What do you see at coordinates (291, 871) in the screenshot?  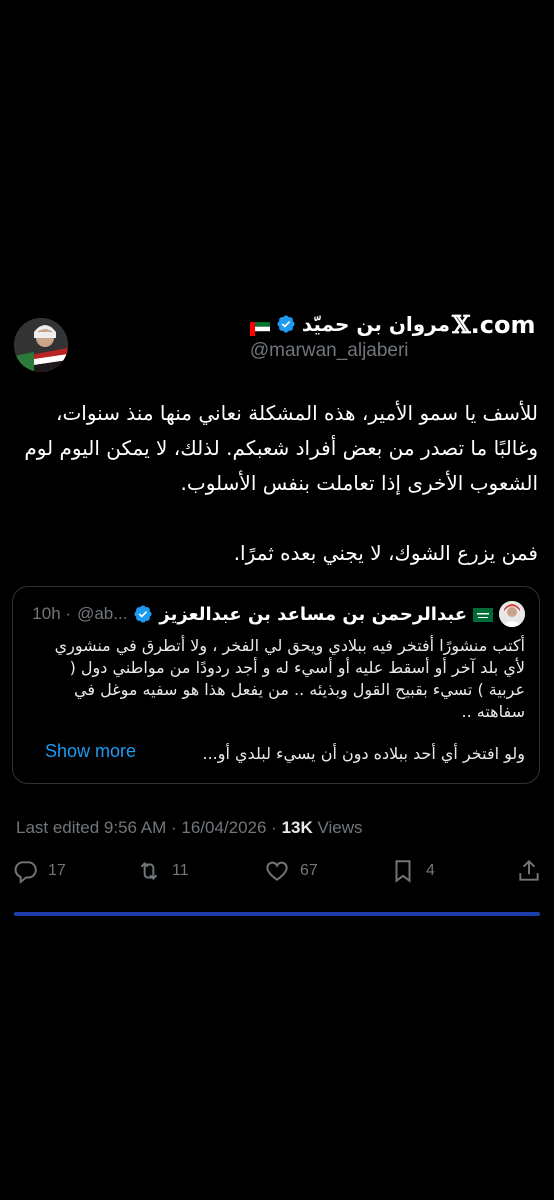 I see `like-button: 67` at bounding box center [291, 871].